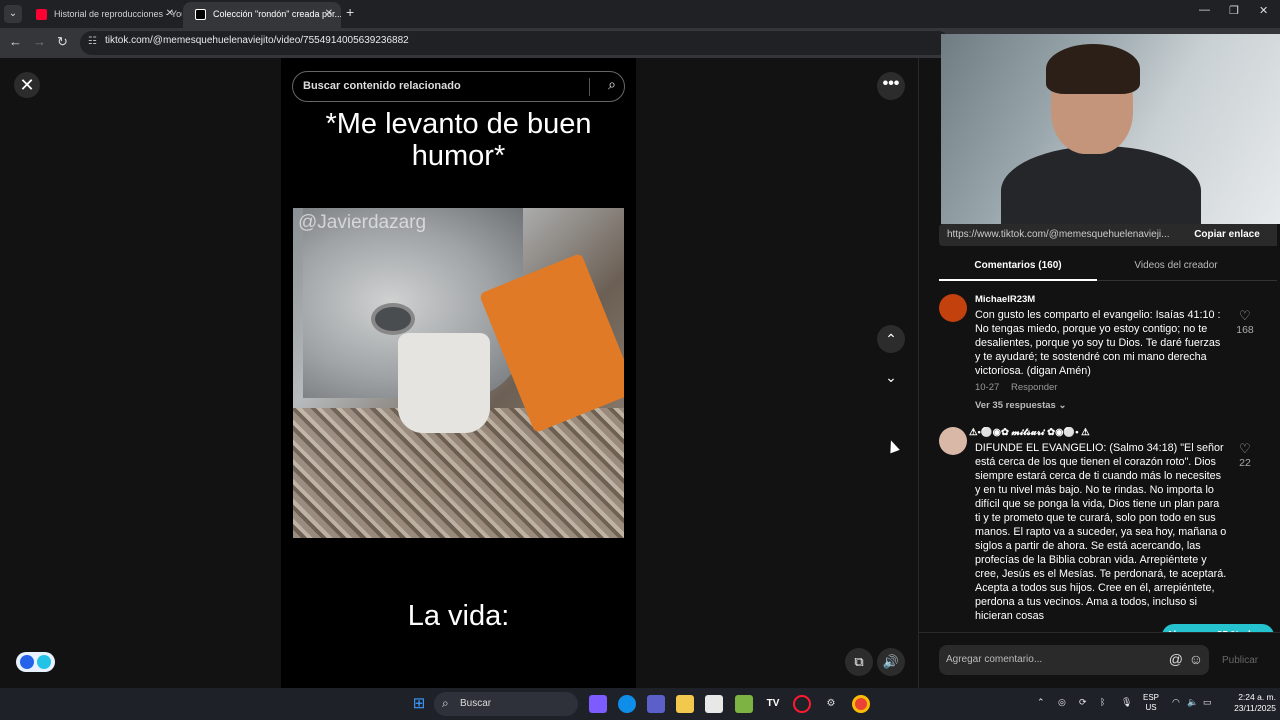 This screenshot has width=1280, height=720. What do you see at coordinates (62, 42) in the screenshot?
I see `reload-icon: ↻` at bounding box center [62, 42].